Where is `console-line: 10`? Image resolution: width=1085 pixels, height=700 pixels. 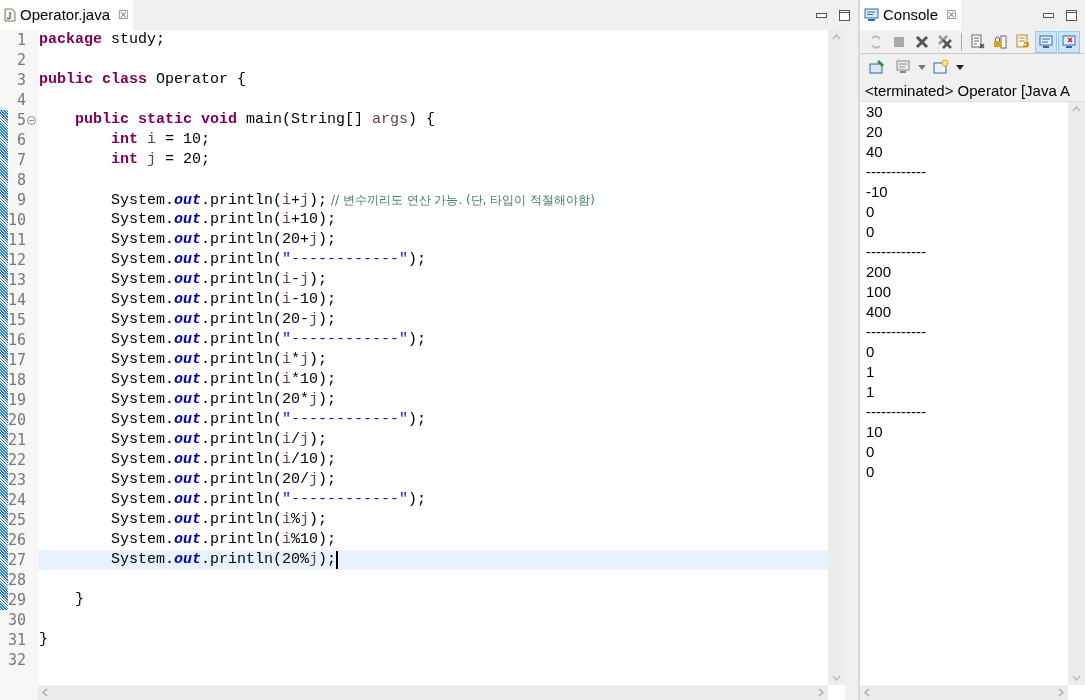
console-line: 10 is located at coordinates (875, 432).